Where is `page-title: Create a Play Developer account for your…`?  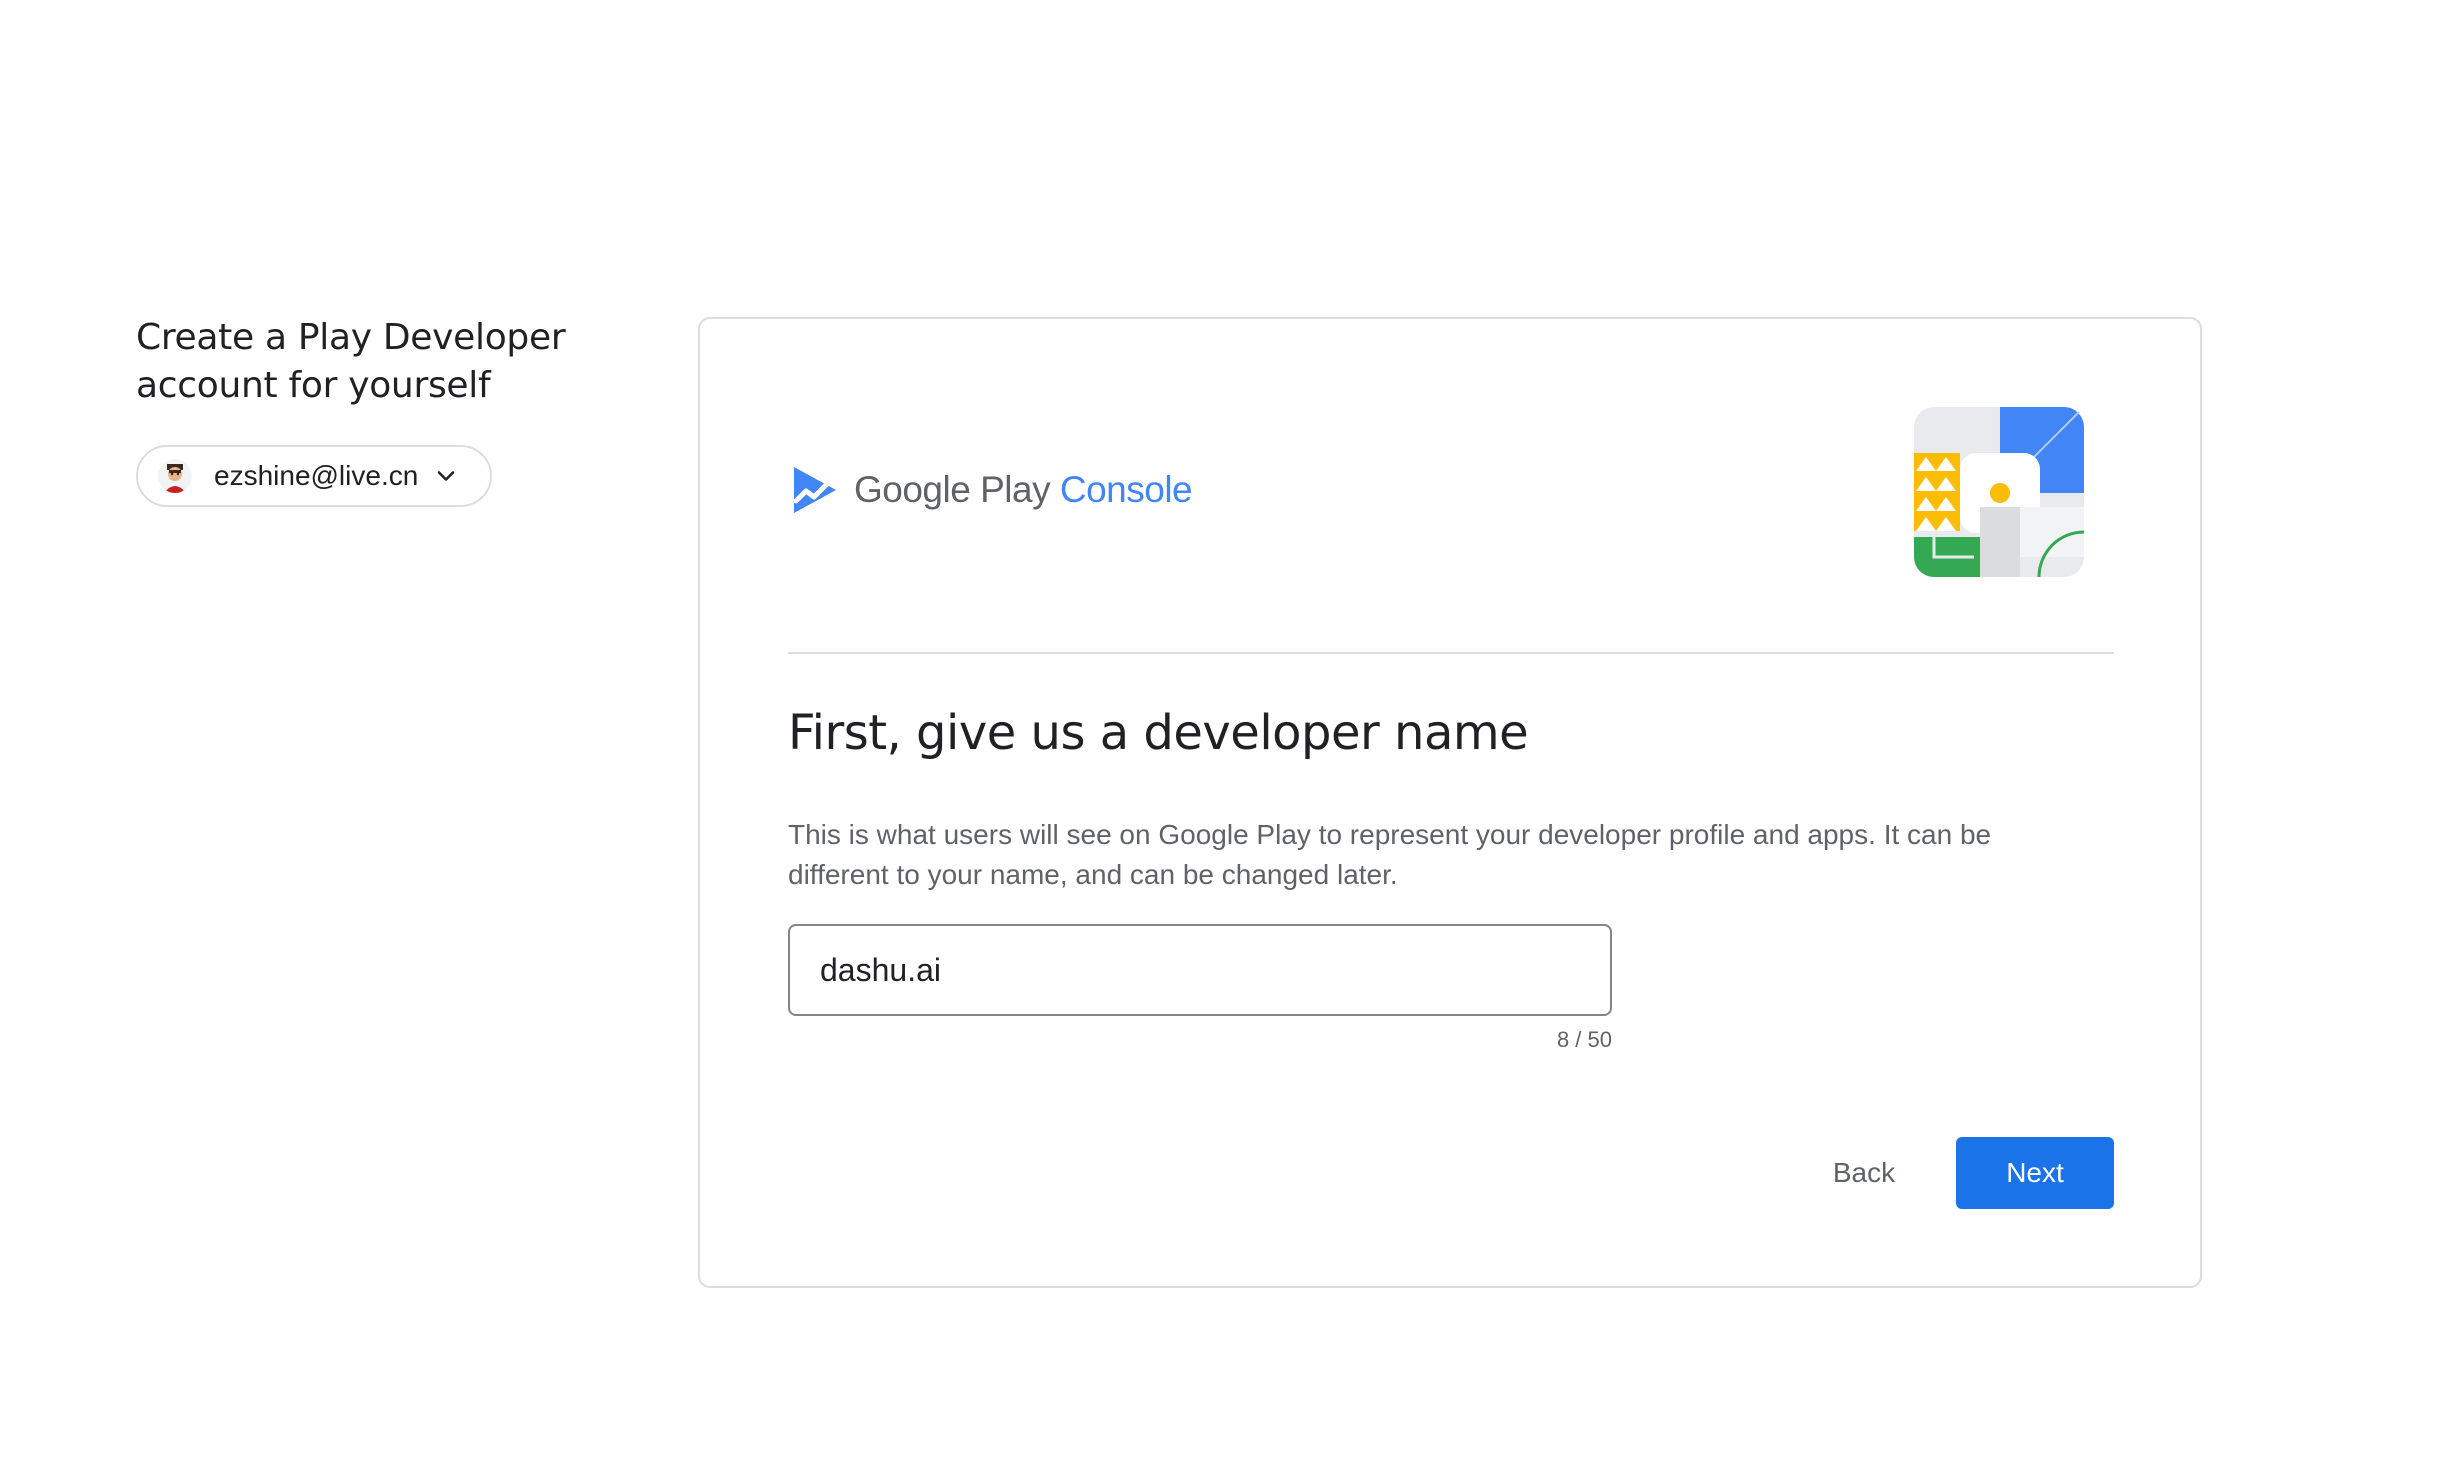
page-title: Create a Play Developer account for your… is located at coordinates (351, 361).